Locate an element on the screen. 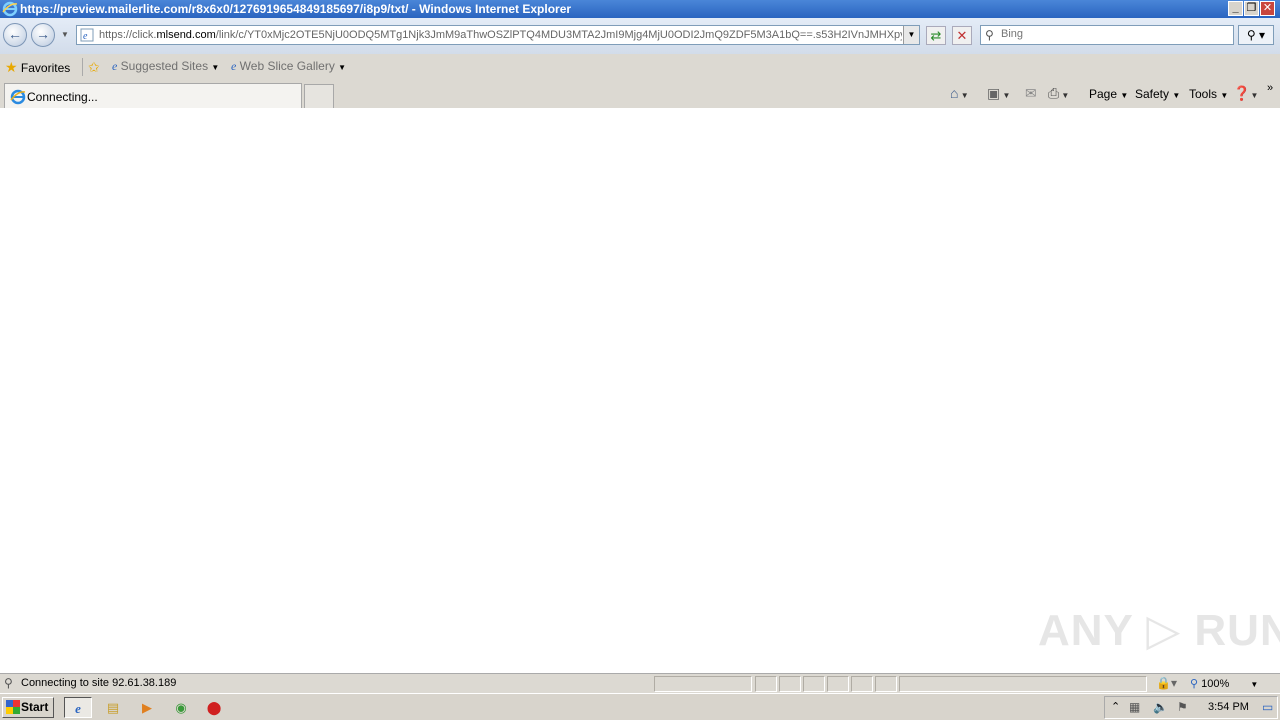  search-input is located at coordinates (1111, 34).